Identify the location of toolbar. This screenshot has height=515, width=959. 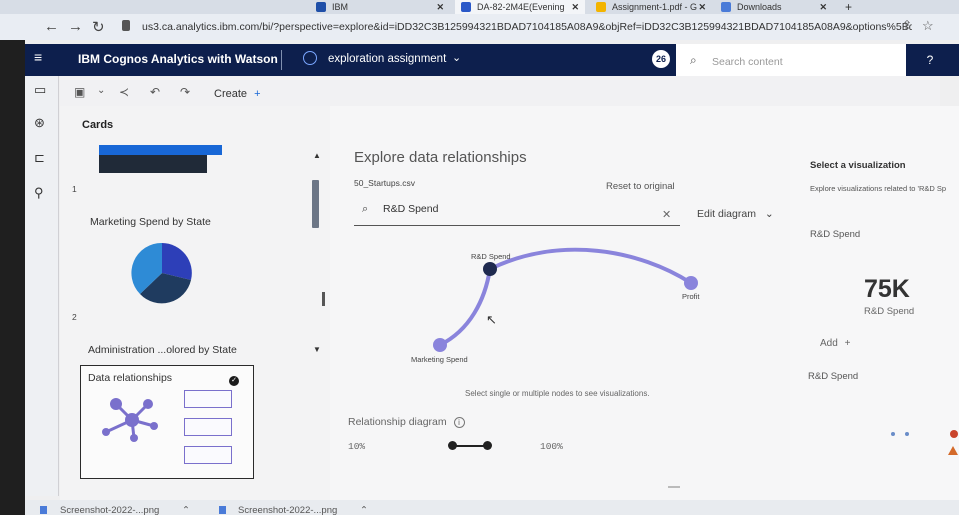
(500, 91).